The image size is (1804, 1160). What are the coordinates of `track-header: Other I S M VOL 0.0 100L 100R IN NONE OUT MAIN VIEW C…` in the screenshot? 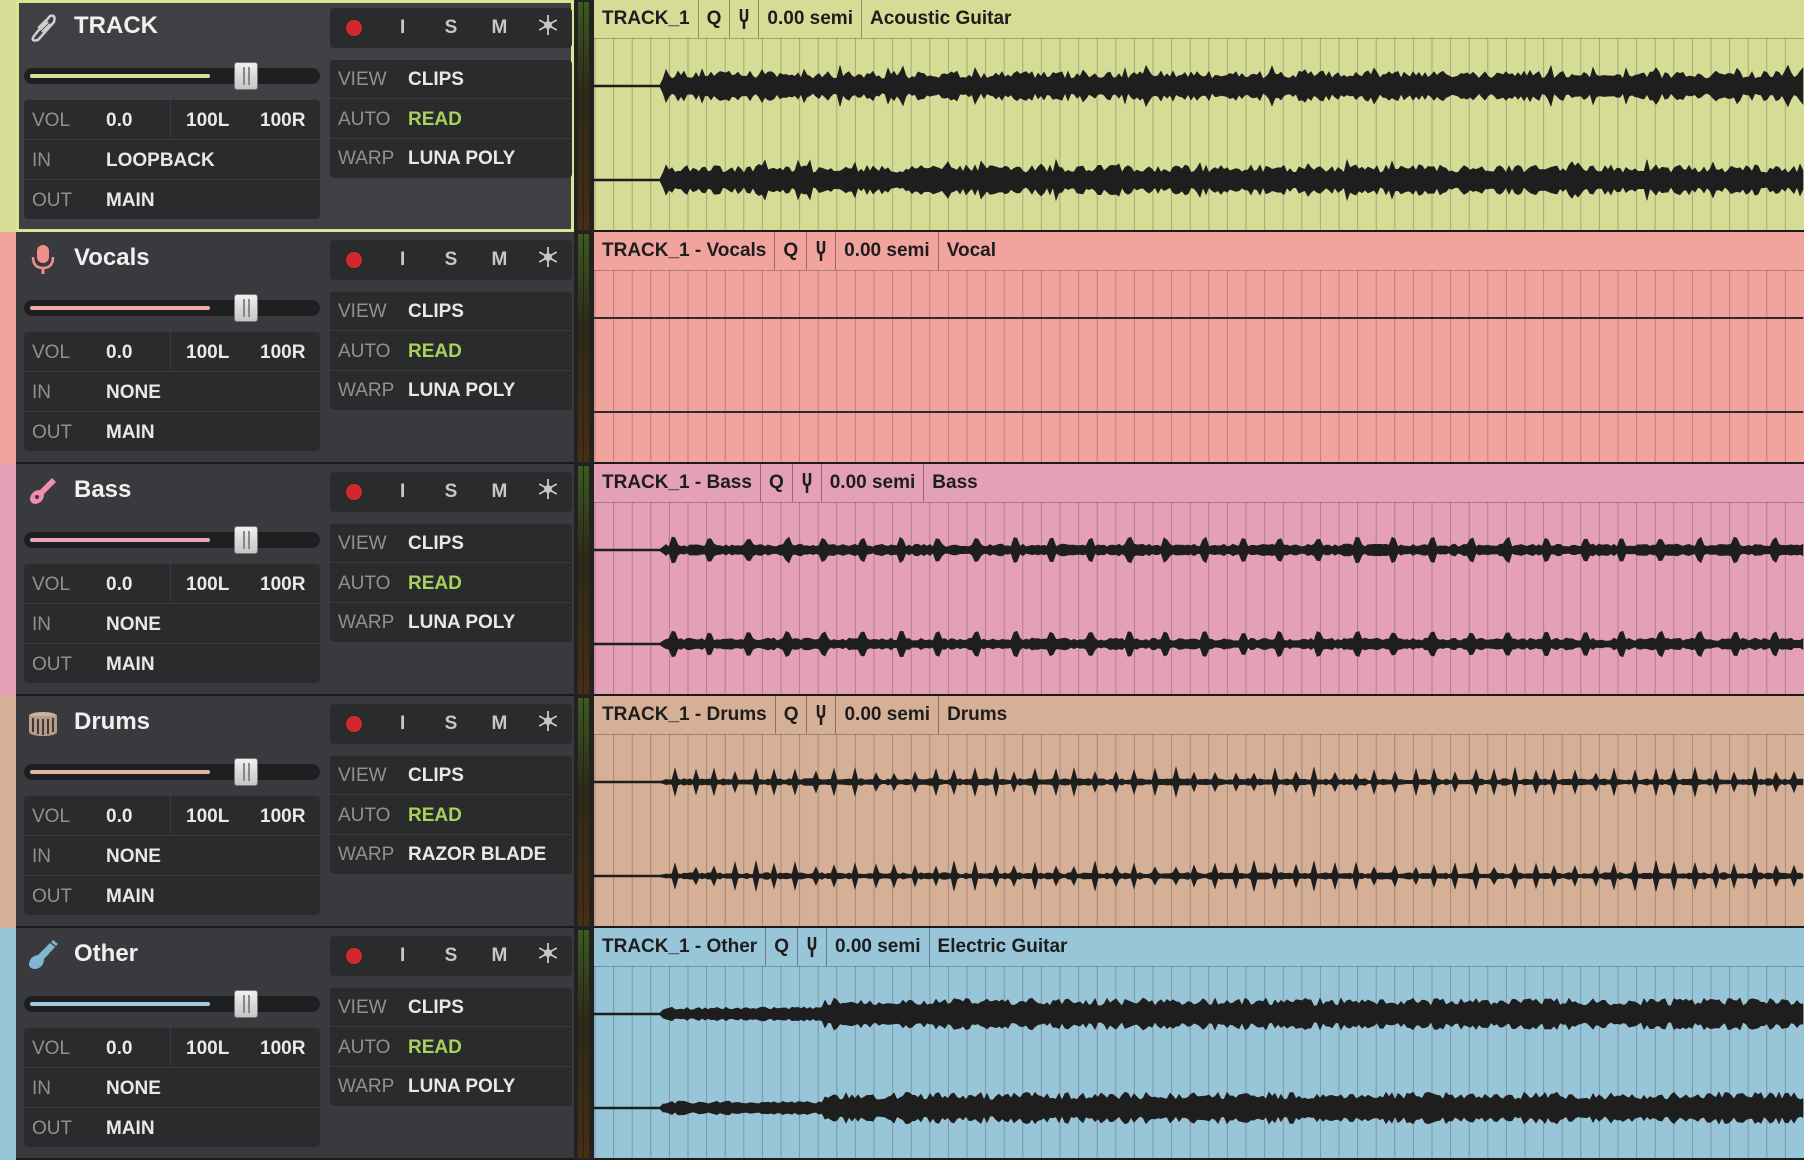 It's located at (295, 1044).